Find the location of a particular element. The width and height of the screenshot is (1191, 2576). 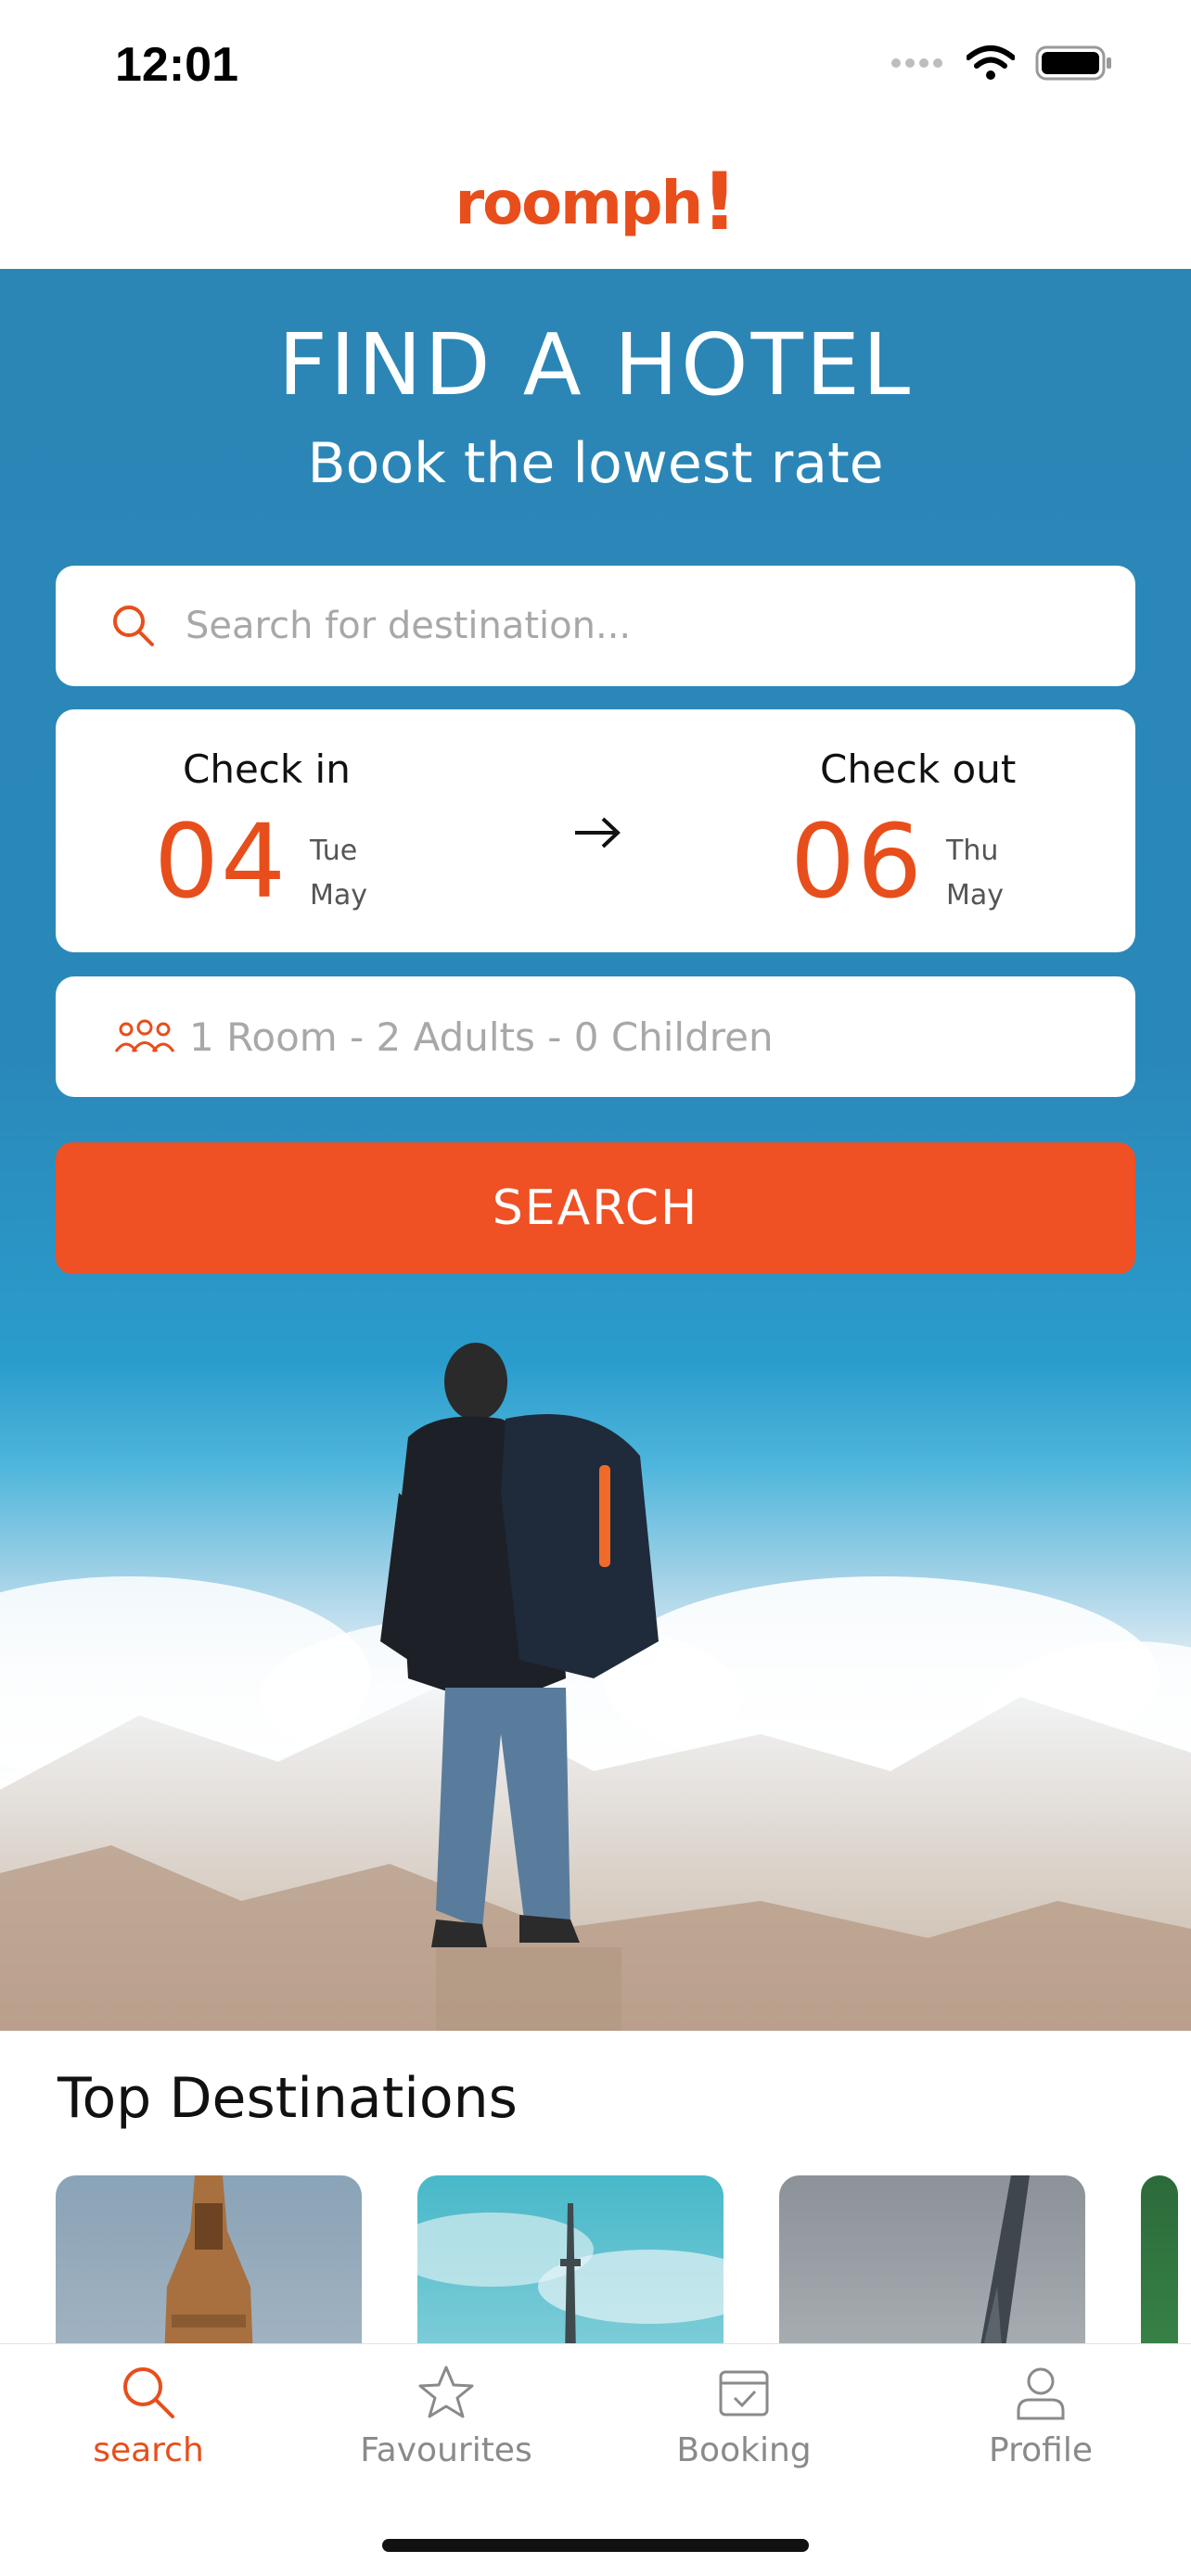

signal-icon is located at coordinates (916, 63).